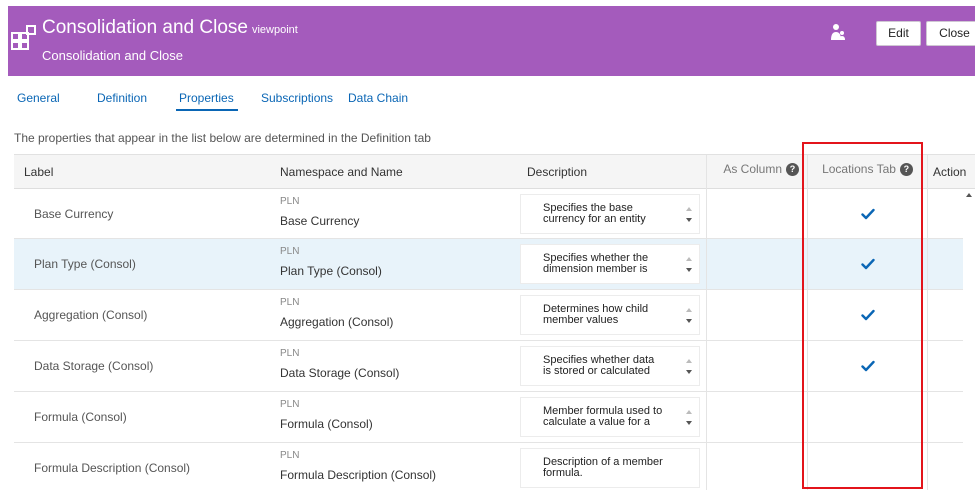  I want to click on property-label-text: Formula (Consol), so click(80, 417).